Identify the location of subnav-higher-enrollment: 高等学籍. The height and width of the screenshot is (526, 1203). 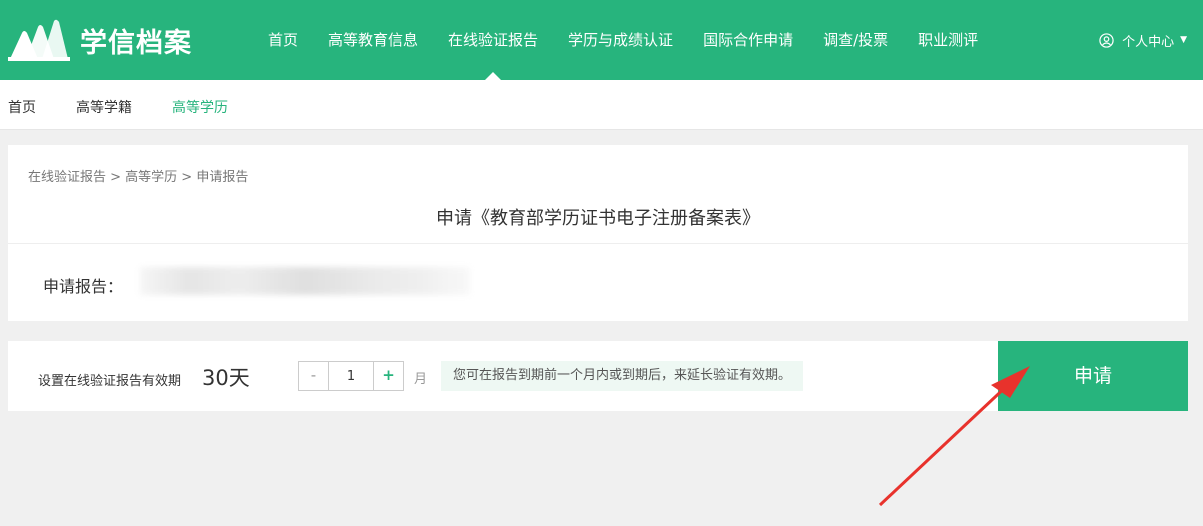
(104, 107).